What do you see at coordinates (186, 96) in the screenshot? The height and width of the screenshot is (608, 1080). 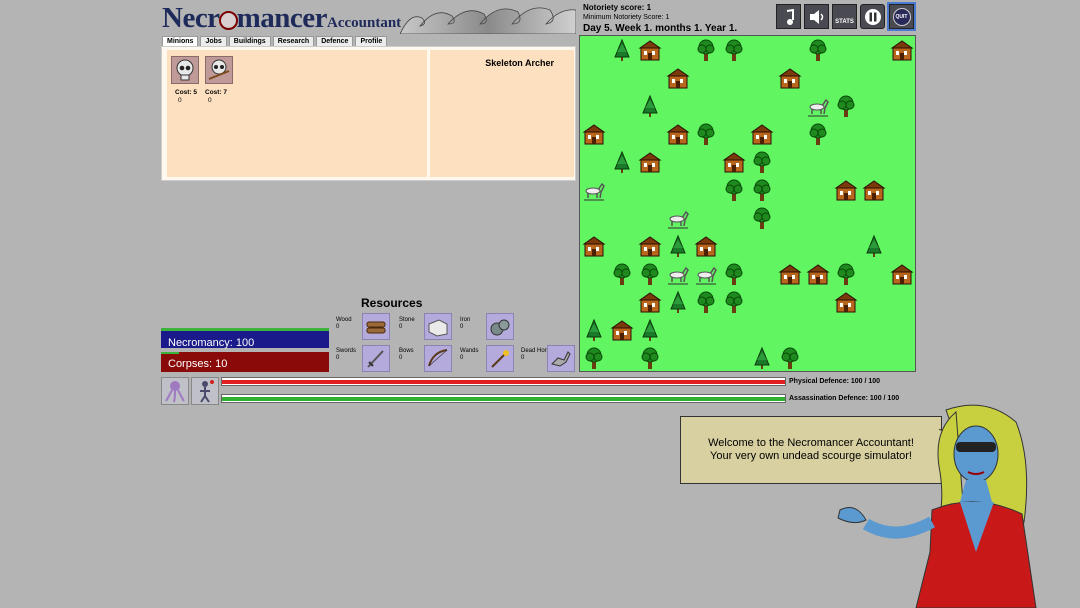 I see `skeleton-cost: Cost: 50` at bounding box center [186, 96].